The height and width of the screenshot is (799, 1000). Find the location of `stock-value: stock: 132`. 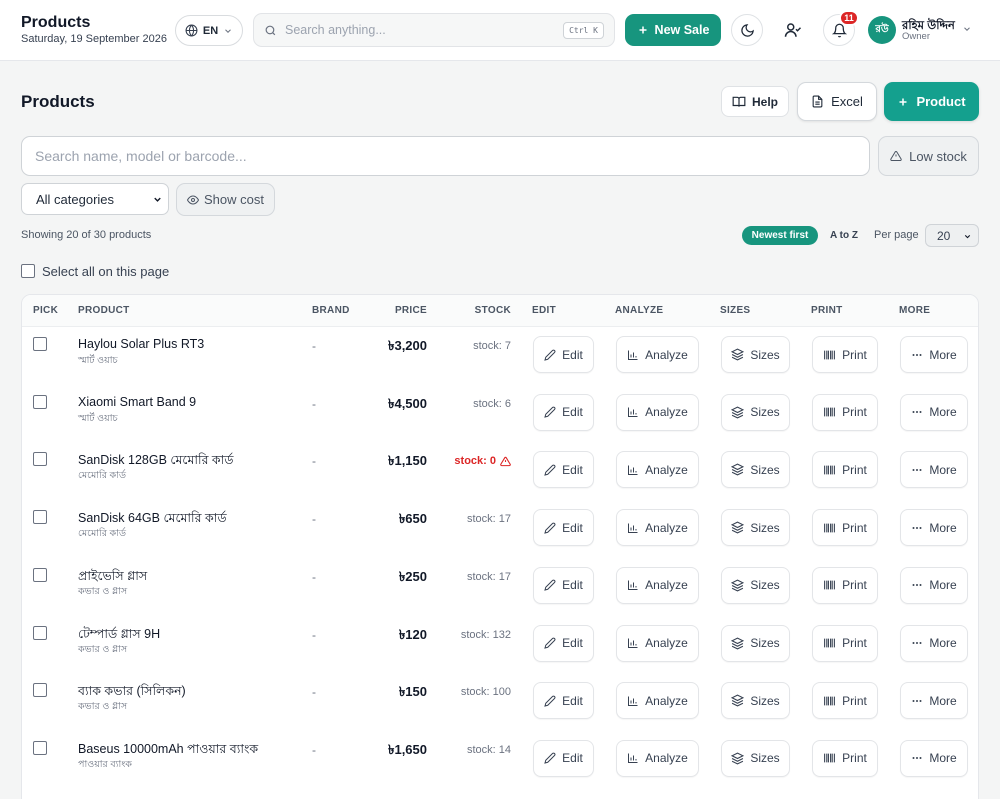

stock-value: stock: 132 is located at coordinates (485, 634).